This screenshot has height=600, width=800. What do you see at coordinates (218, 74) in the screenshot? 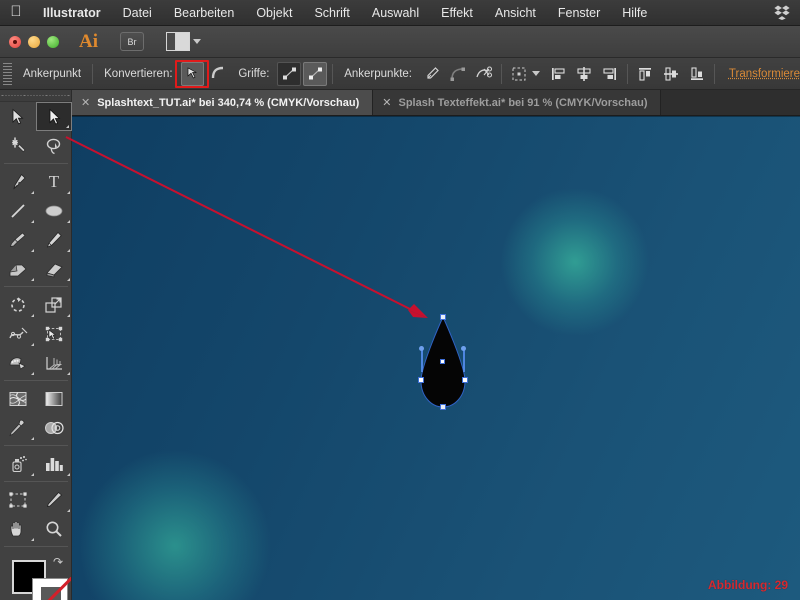
I see `convert-to-smooth-button` at bounding box center [218, 74].